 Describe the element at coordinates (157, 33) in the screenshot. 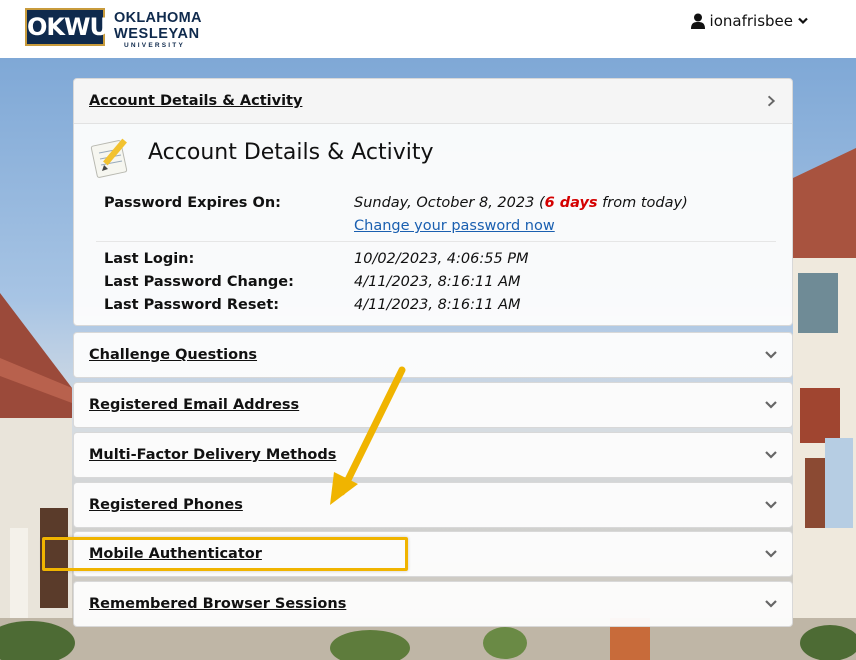

I see `wordmark-line-2: WESLEYAN` at that location.